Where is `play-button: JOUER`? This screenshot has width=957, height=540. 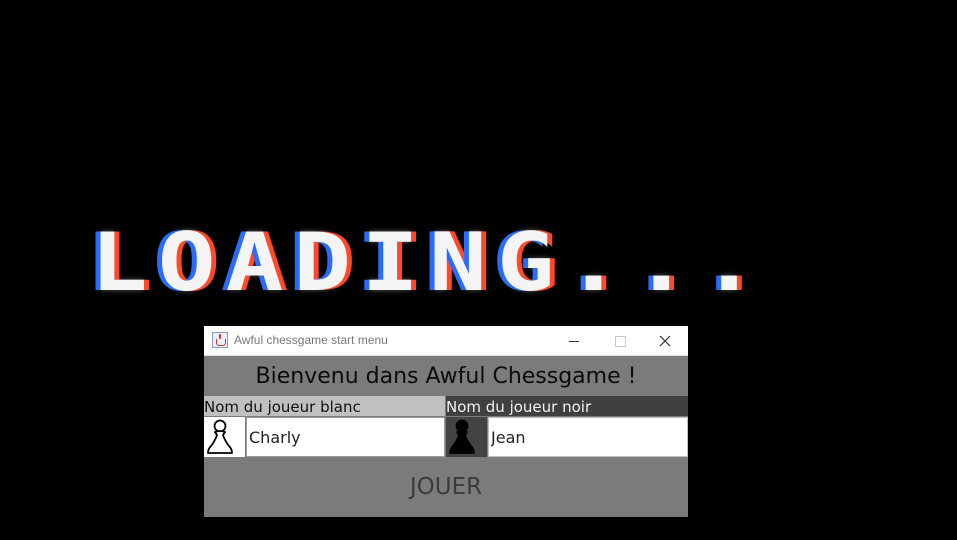 play-button: JOUER is located at coordinates (446, 487).